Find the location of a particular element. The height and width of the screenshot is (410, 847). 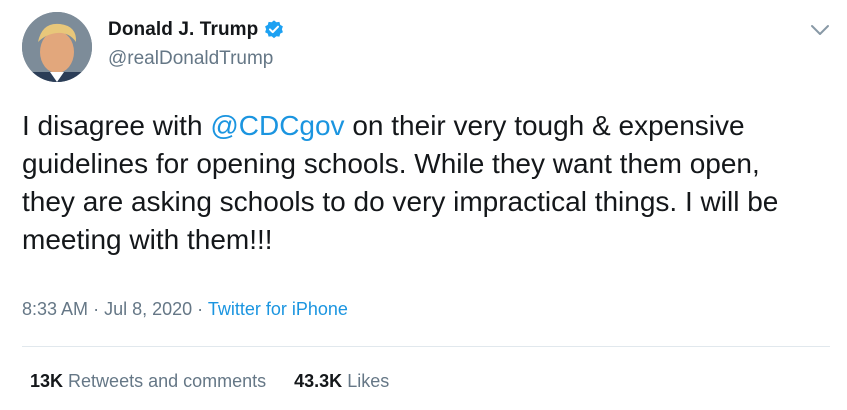

author-name-row: Donald J. Trump is located at coordinates (196, 30).